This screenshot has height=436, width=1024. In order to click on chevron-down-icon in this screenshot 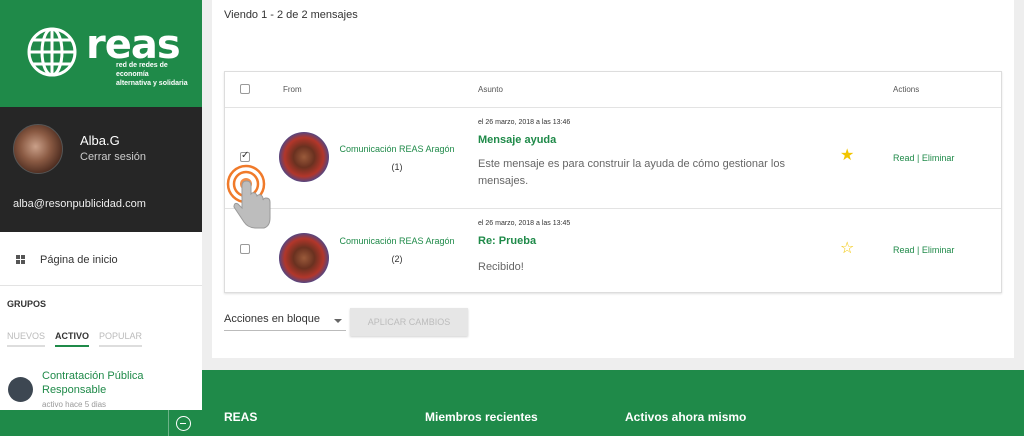, I will do `click(338, 321)`.